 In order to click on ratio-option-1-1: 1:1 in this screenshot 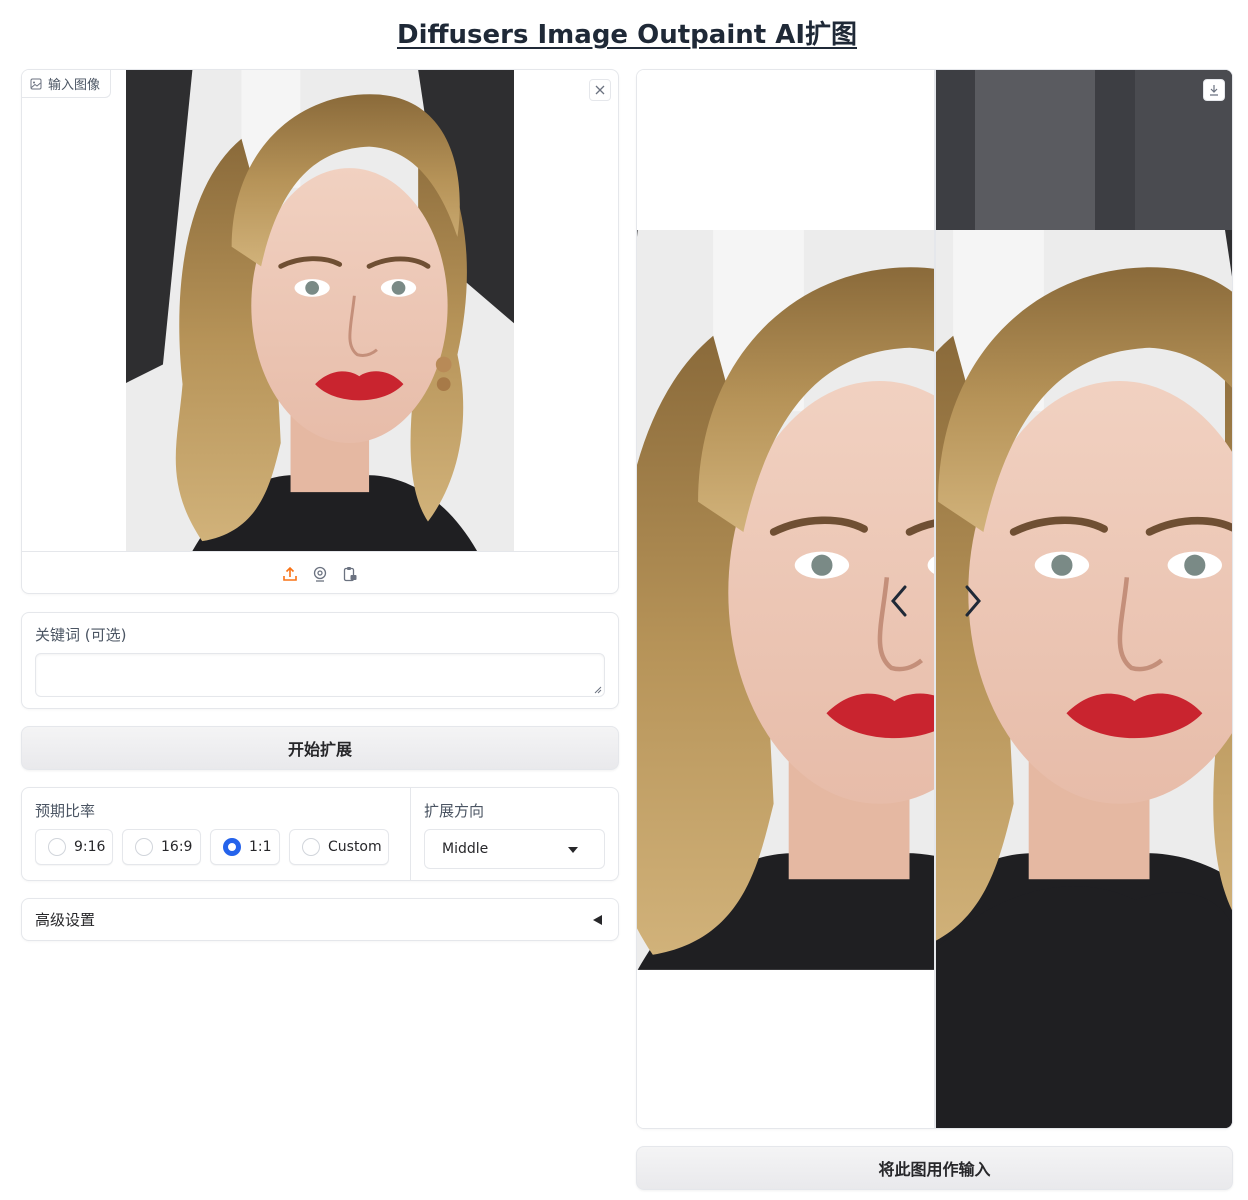, I will do `click(245, 847)`.